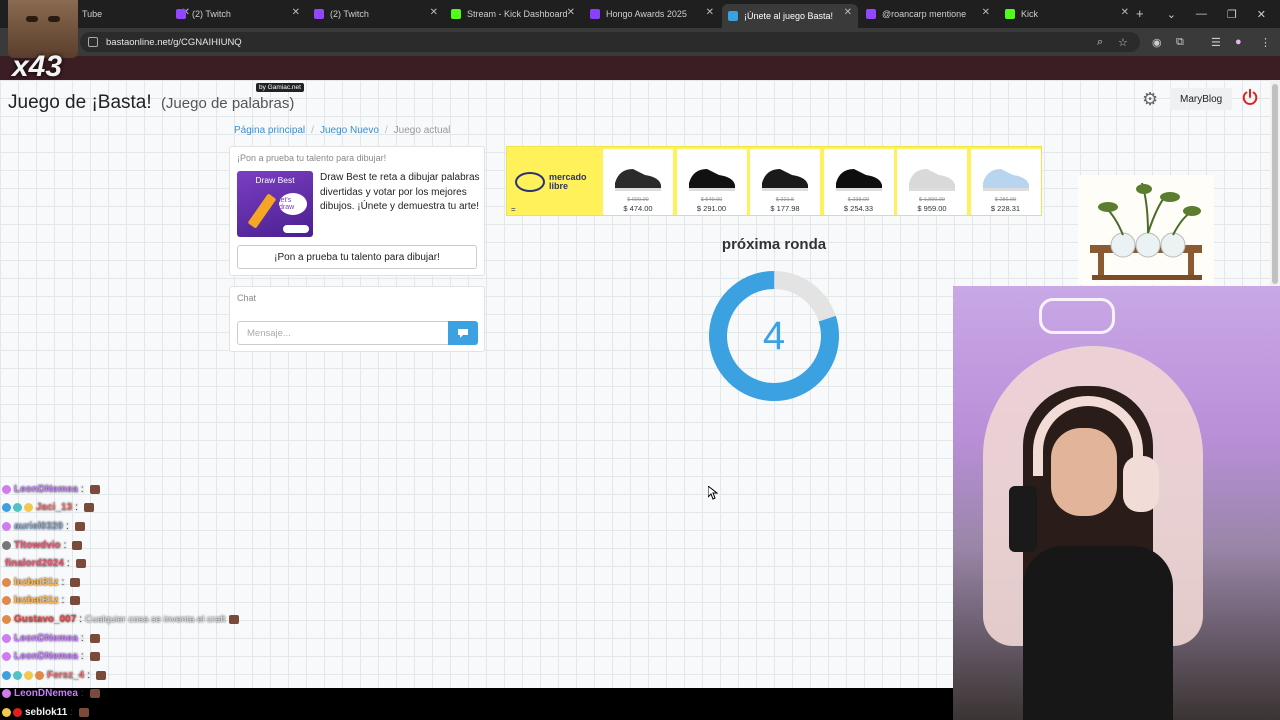 The image size is (1280, 720). I want to click on browser-tab-label: Stream - Kick Dashboard, so click(517, 14).